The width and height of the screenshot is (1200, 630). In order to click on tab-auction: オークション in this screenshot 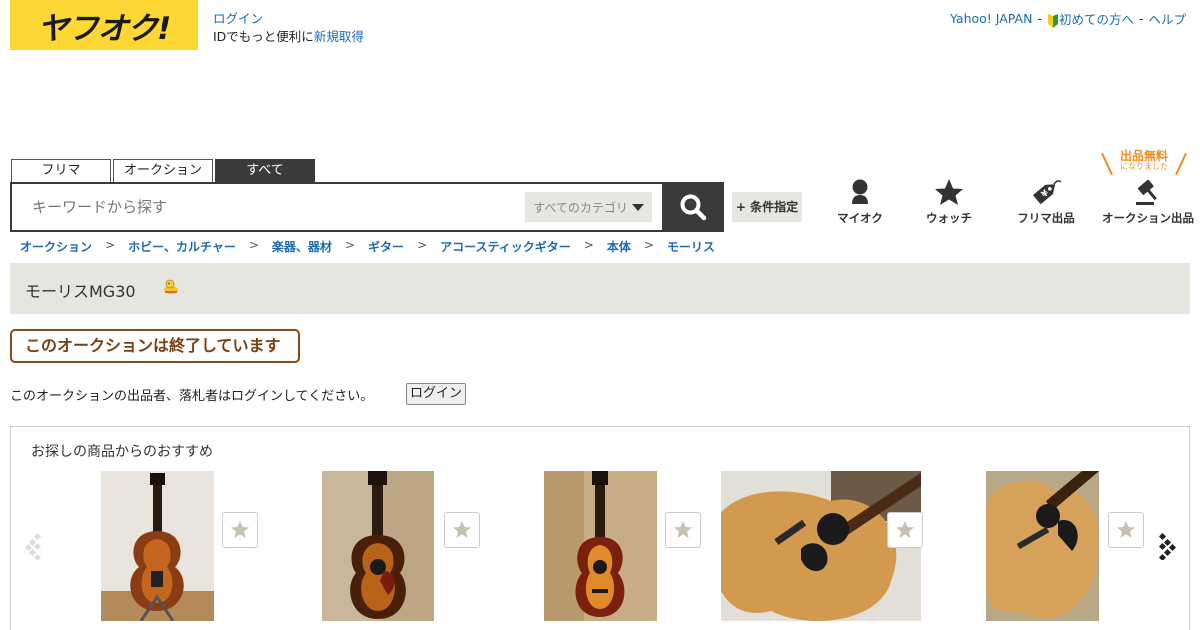, I will do `click(163, 170)`.